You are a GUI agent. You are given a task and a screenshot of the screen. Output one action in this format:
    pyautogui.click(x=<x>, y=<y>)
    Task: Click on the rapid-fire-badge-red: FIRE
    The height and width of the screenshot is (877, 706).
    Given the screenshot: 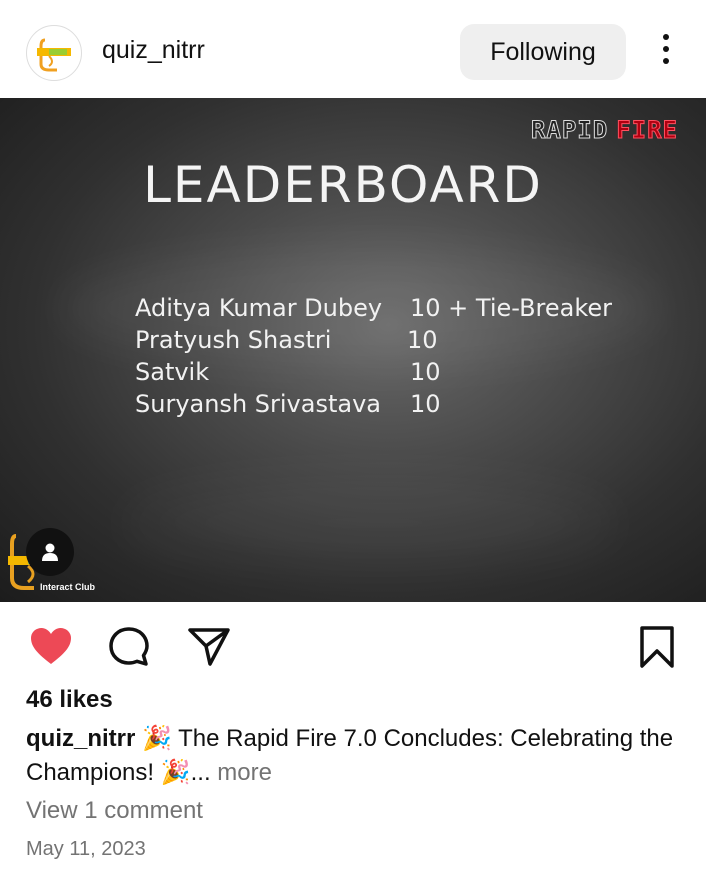 What is the action you would take?
    pyautogui.click(x=647, y=130)
    